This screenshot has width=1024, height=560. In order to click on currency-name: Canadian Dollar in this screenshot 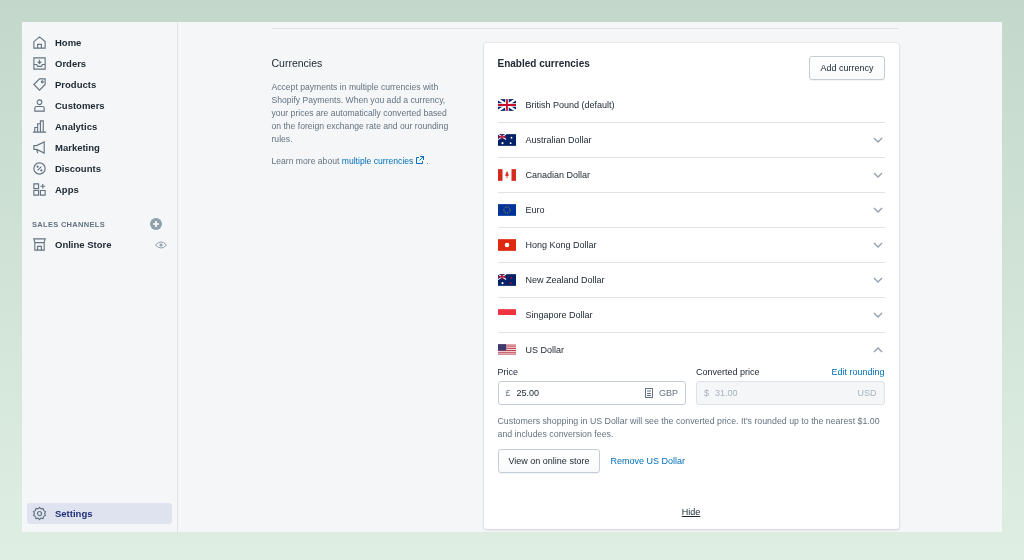, I will do `click(558, 175)`.